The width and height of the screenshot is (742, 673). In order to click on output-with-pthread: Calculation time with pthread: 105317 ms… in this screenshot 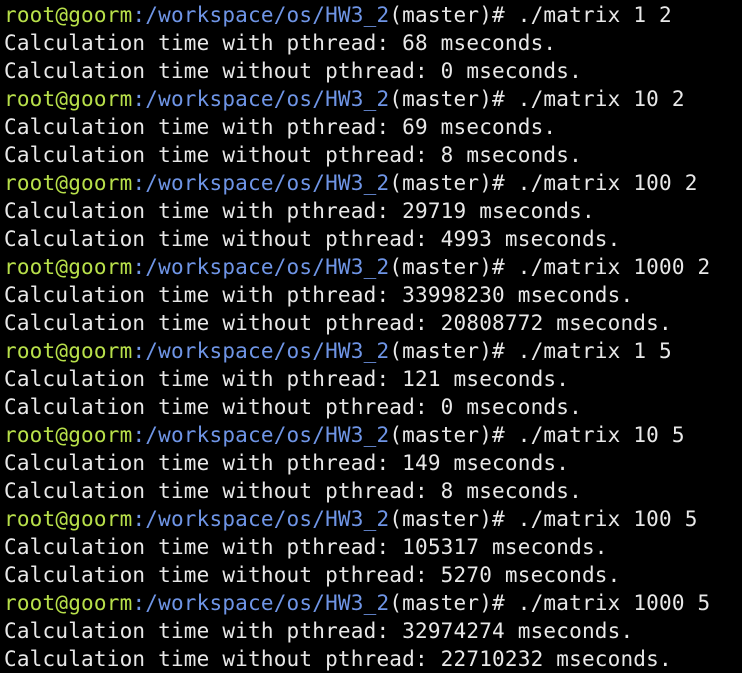, I will do `click(306, 547)`.